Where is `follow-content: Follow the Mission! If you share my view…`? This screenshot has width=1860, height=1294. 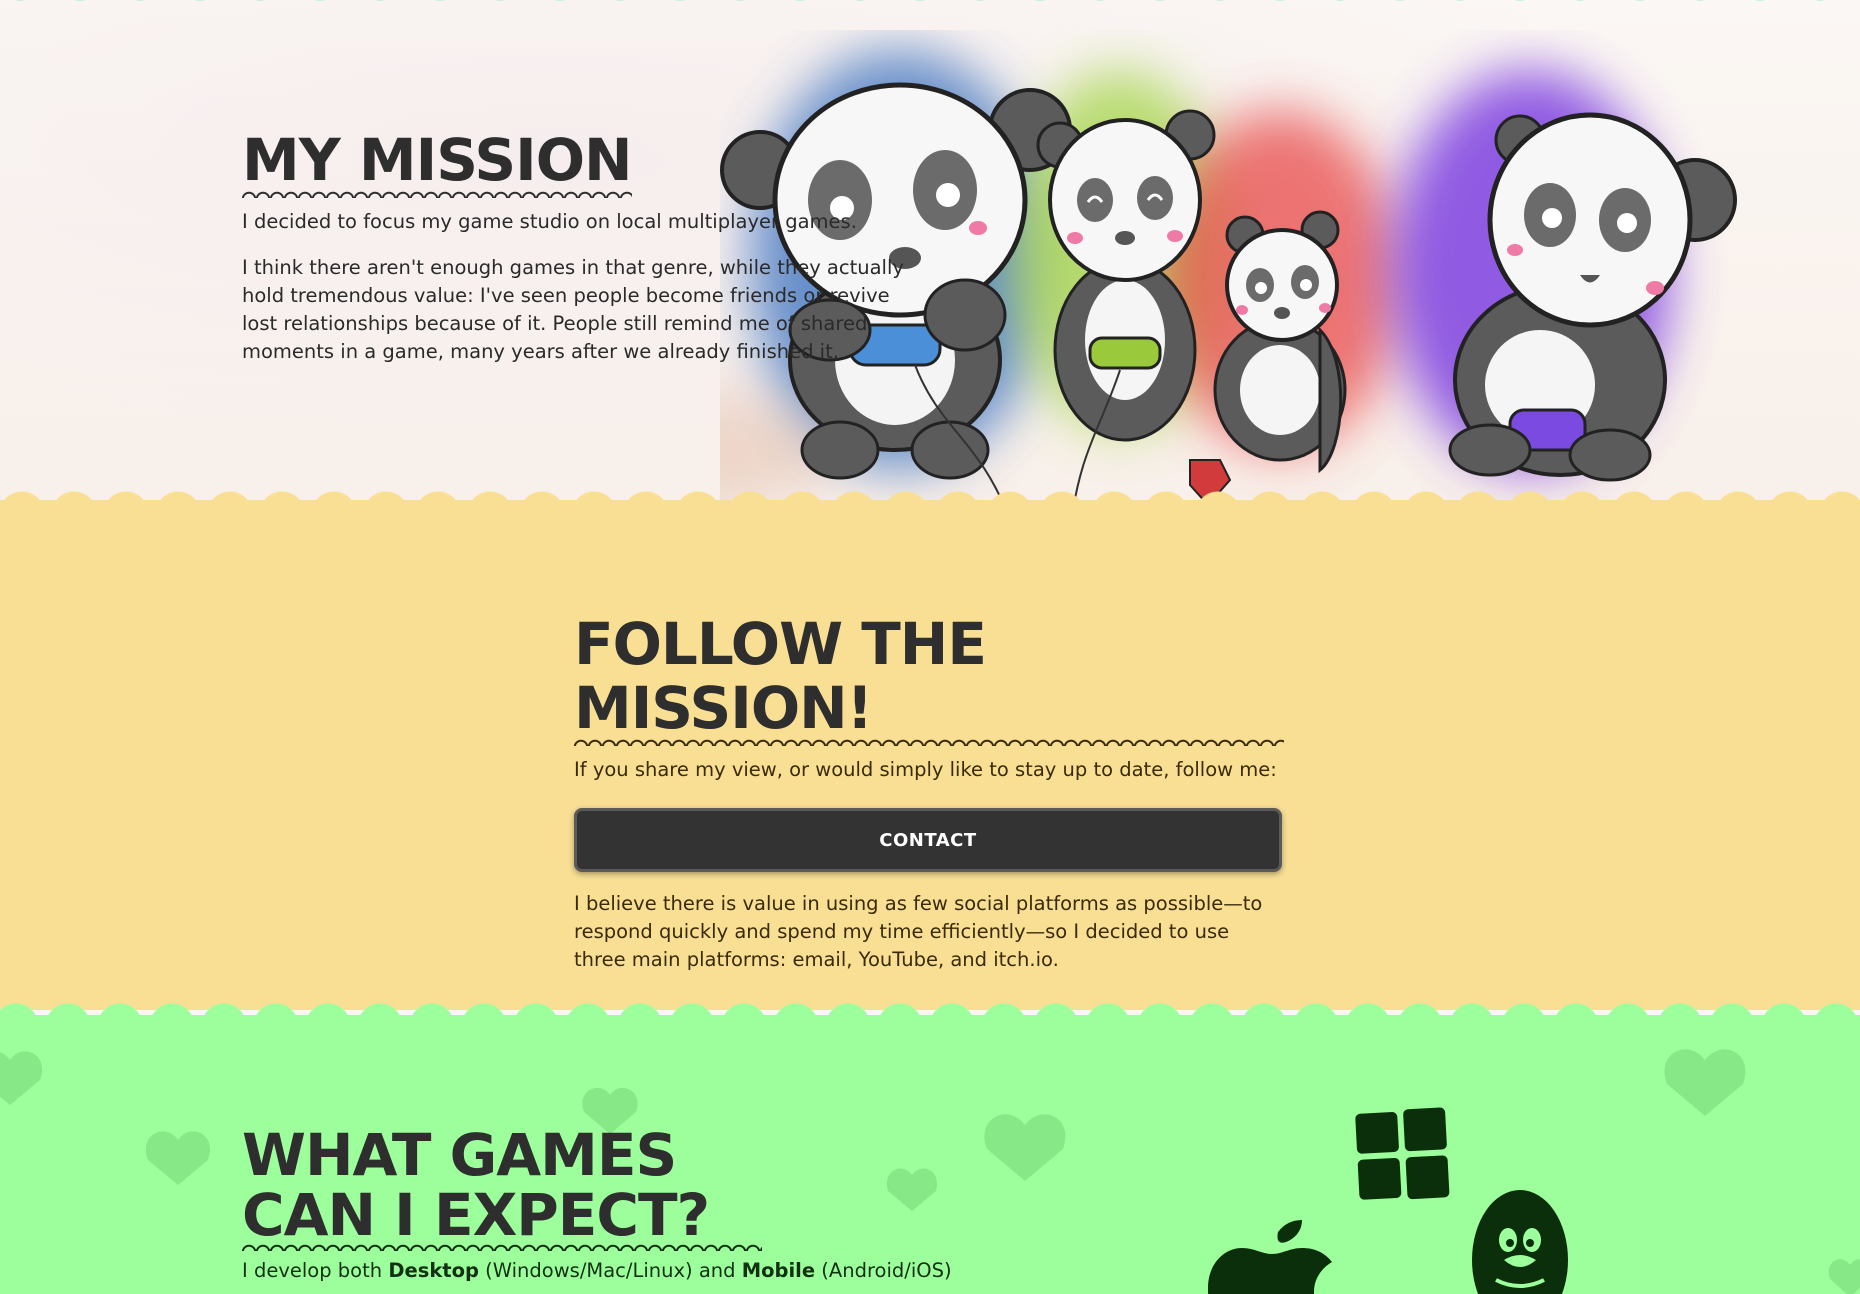 follow-content: Follow the Mission! If you share my view… is located at coordinates (929, 793).